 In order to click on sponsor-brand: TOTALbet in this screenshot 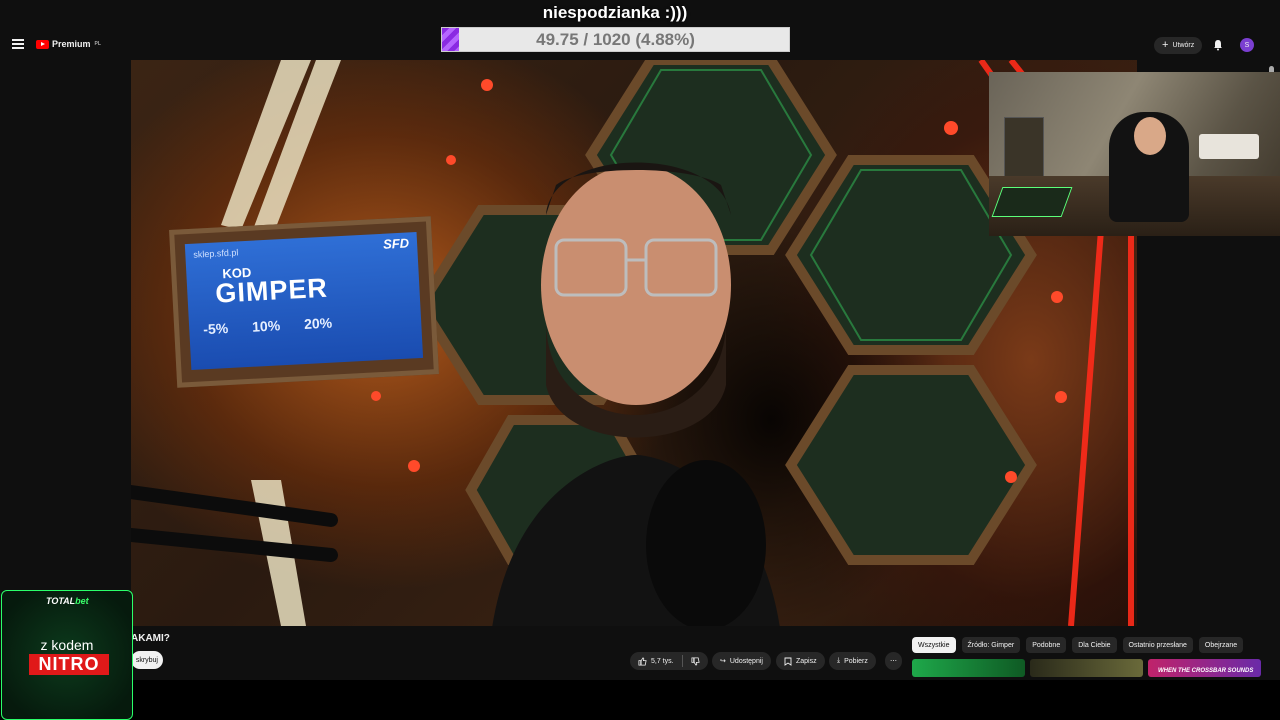, I will do `click(67, 601)`.